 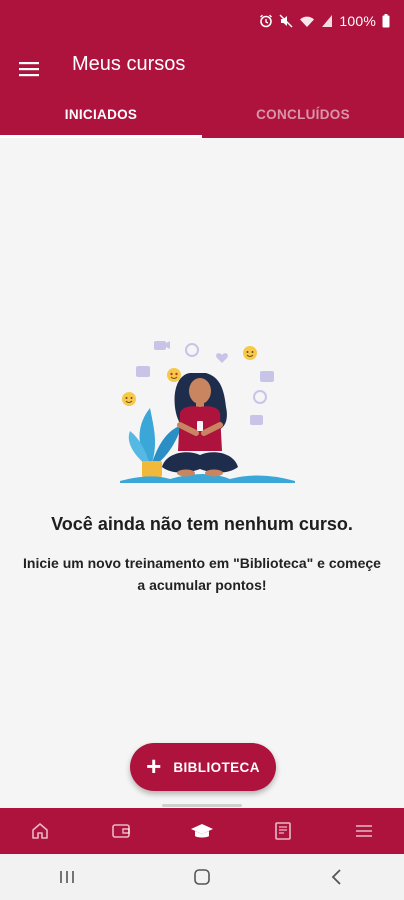 I want to click on empty-state-illustration, so click(x=207, y=412).